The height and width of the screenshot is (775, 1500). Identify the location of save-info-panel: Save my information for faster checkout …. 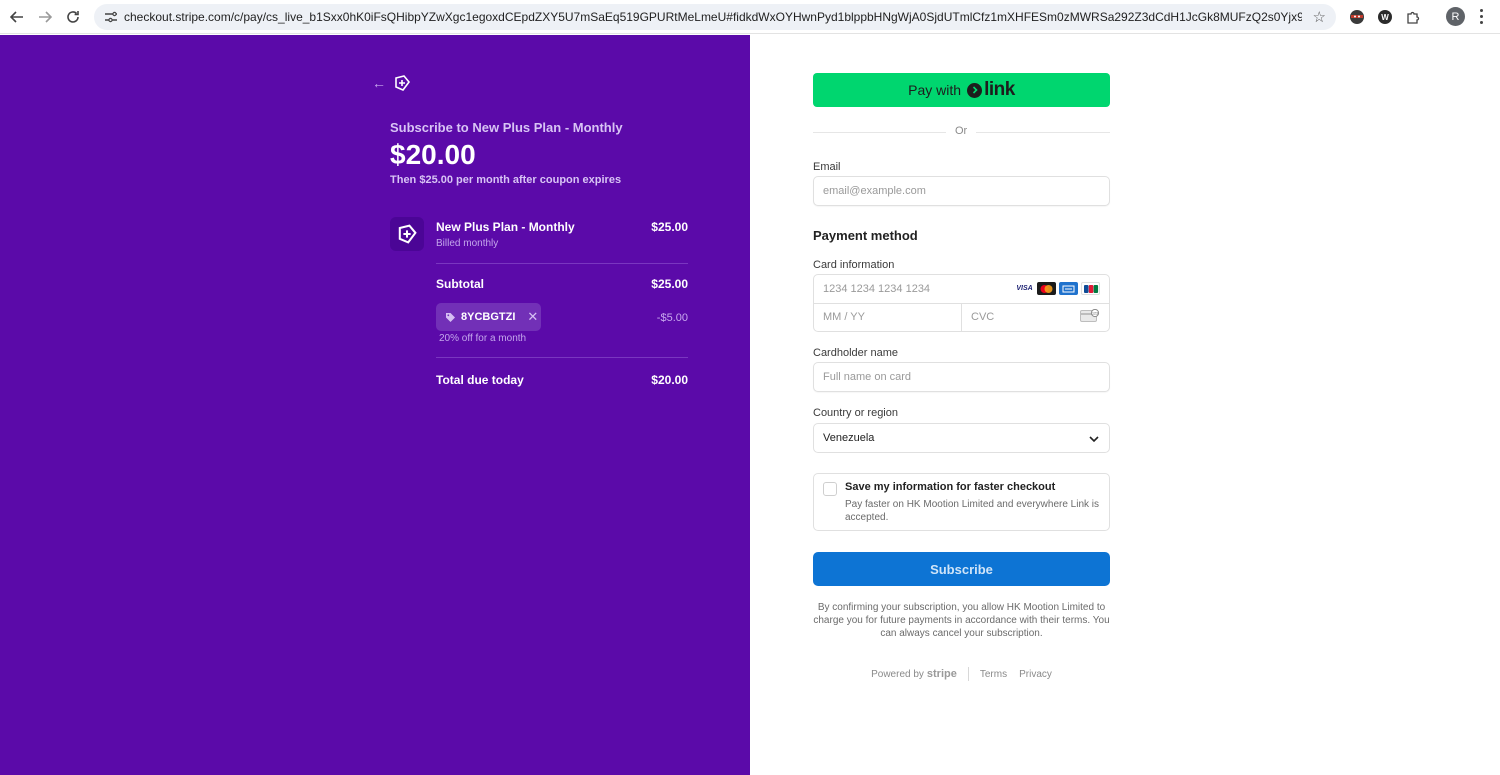
(961, 502).